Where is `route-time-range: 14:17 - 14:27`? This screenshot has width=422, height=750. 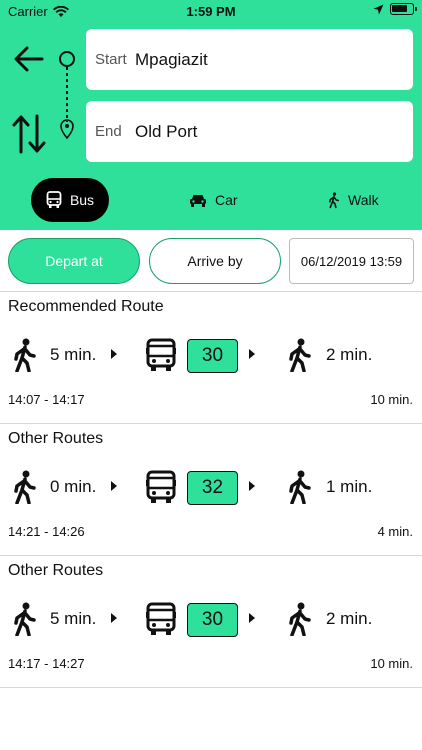 route-time-range: 14:17 - 14:27 is located at coordinates (46, 663).